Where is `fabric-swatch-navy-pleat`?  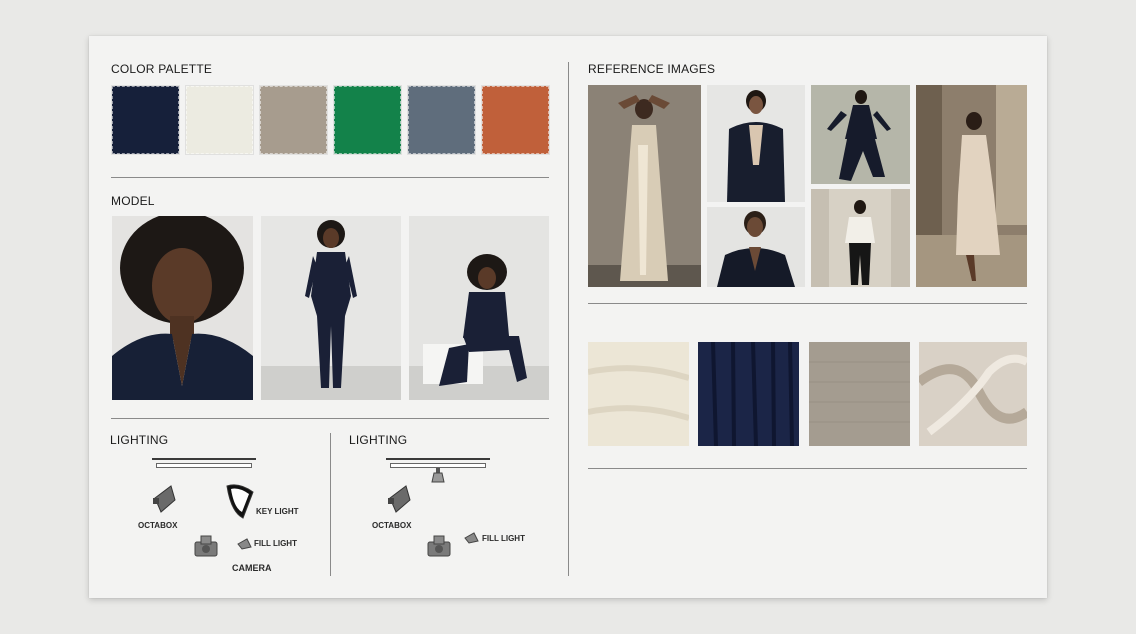
fabric-swatch-navy-pleat is located at coordinates (748, 394).